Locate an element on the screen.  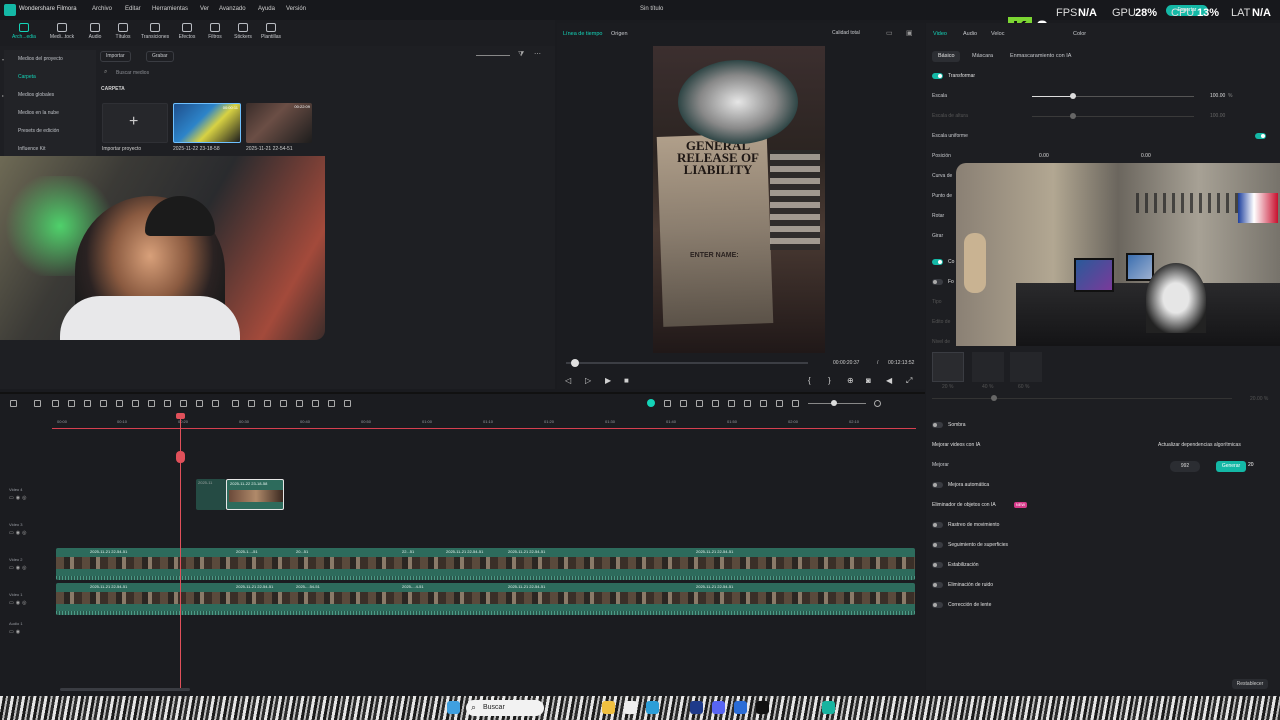
menu-file: Archivo is located at coordinates (102, 9).